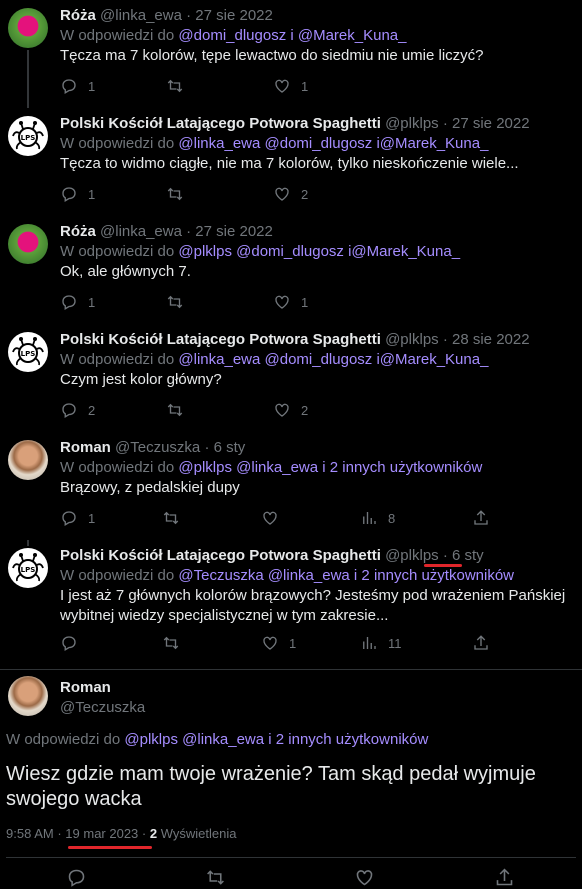 The image size is (582, 889). I want to click on tweet-actions: 2 2, so click(317, 410).